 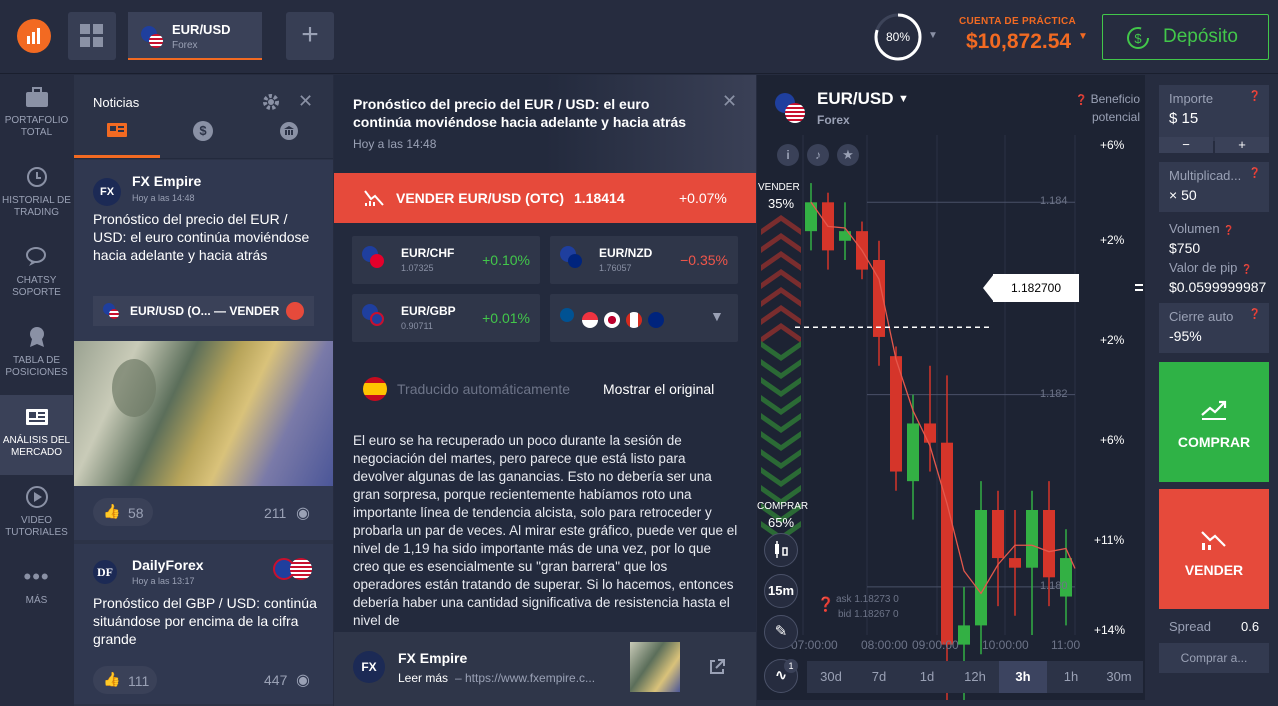 What do you see at coordinates (139, 681) in the screenshot?
I see `like-count: 111` at bounding box center [139, 681].